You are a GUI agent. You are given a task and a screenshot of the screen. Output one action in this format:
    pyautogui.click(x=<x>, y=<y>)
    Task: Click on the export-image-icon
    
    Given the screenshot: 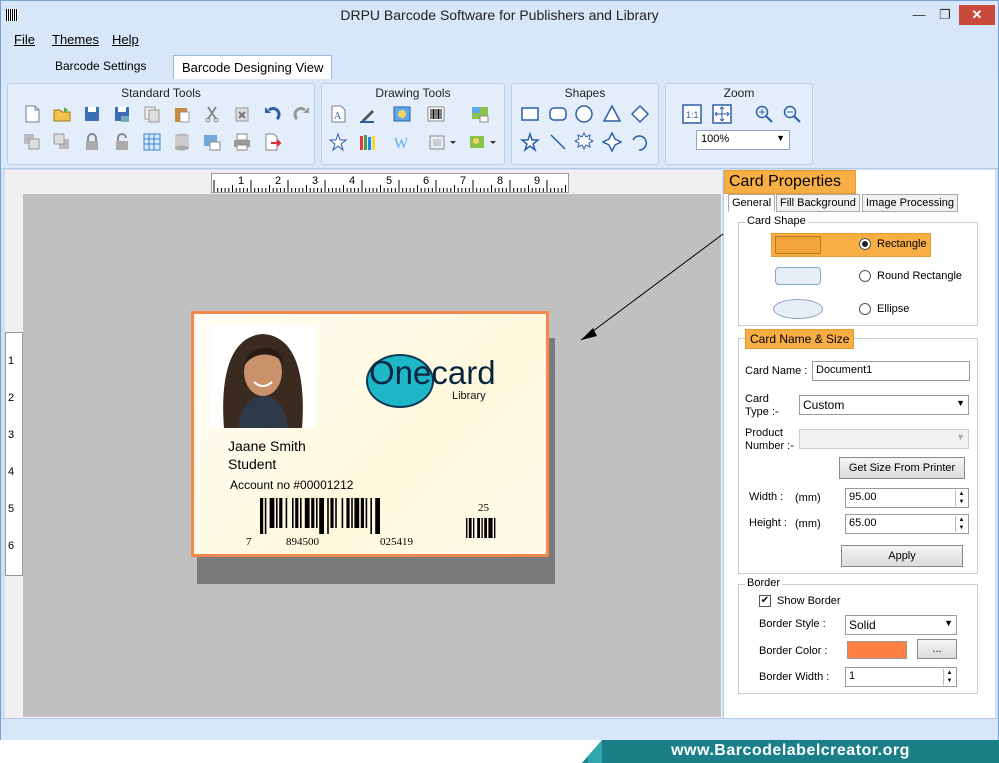 What is the action you would take?
    pyautogui.click(x=212, y=142)
    